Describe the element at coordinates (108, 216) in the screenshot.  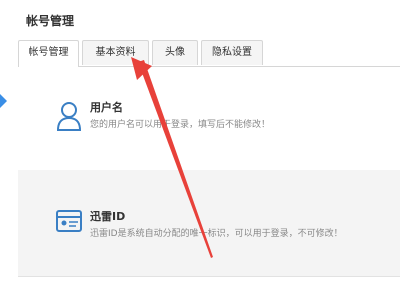
I see `xunlei-id-title: 迅雷ID` at that location.